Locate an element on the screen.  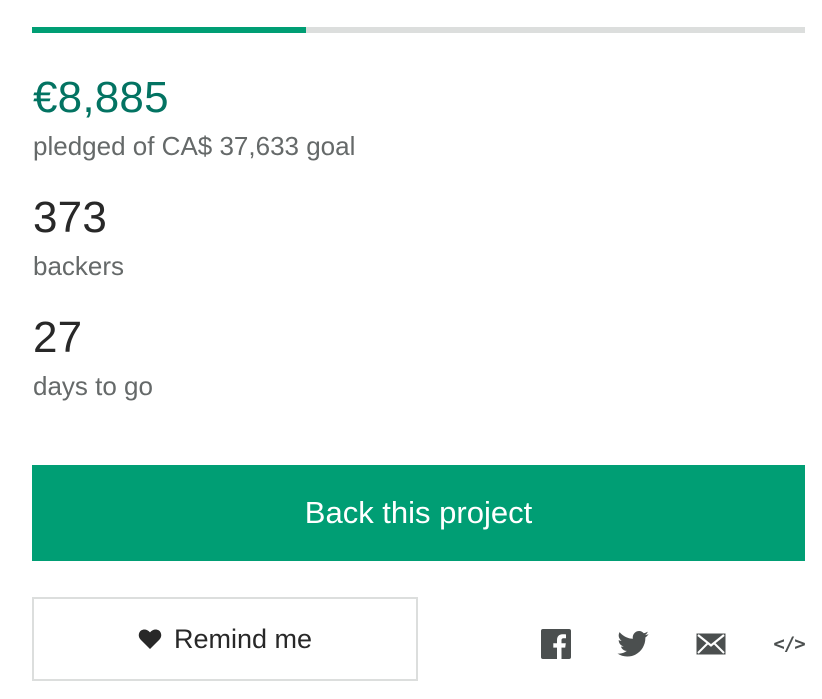
embed-icon: </> is located at coordinates (789, 644).